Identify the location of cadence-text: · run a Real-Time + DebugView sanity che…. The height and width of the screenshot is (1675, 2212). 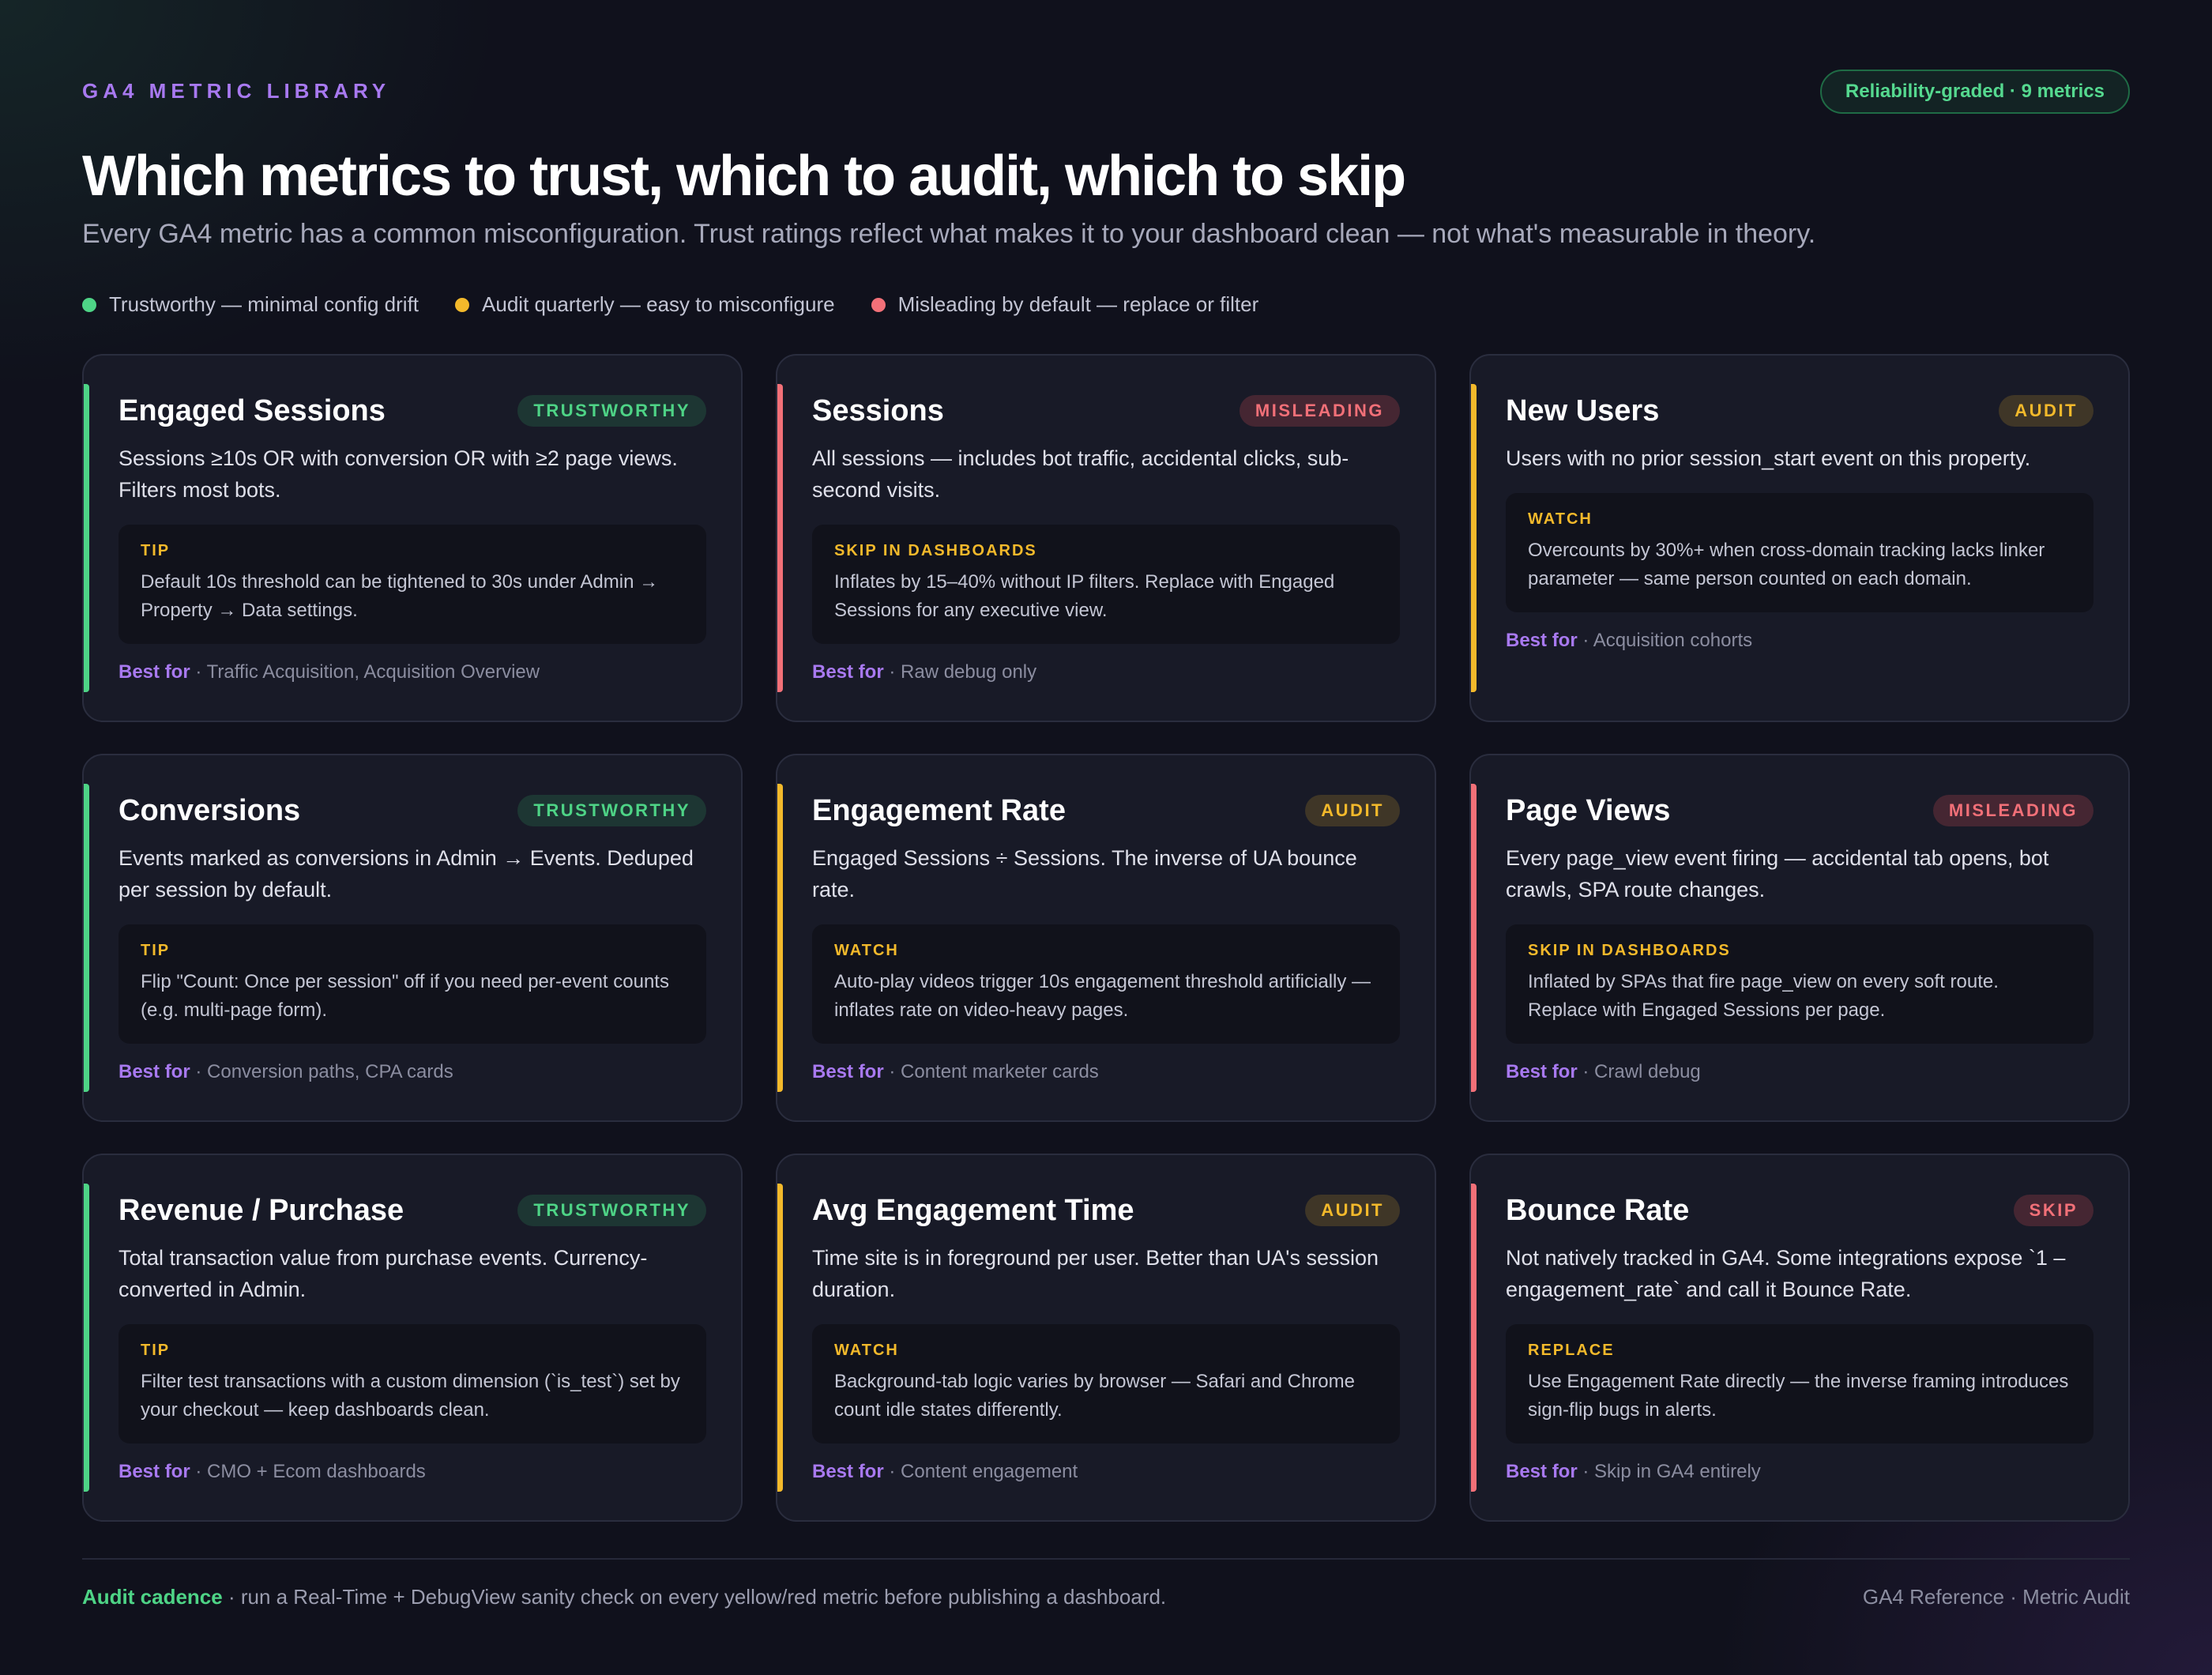
(694, 1597).